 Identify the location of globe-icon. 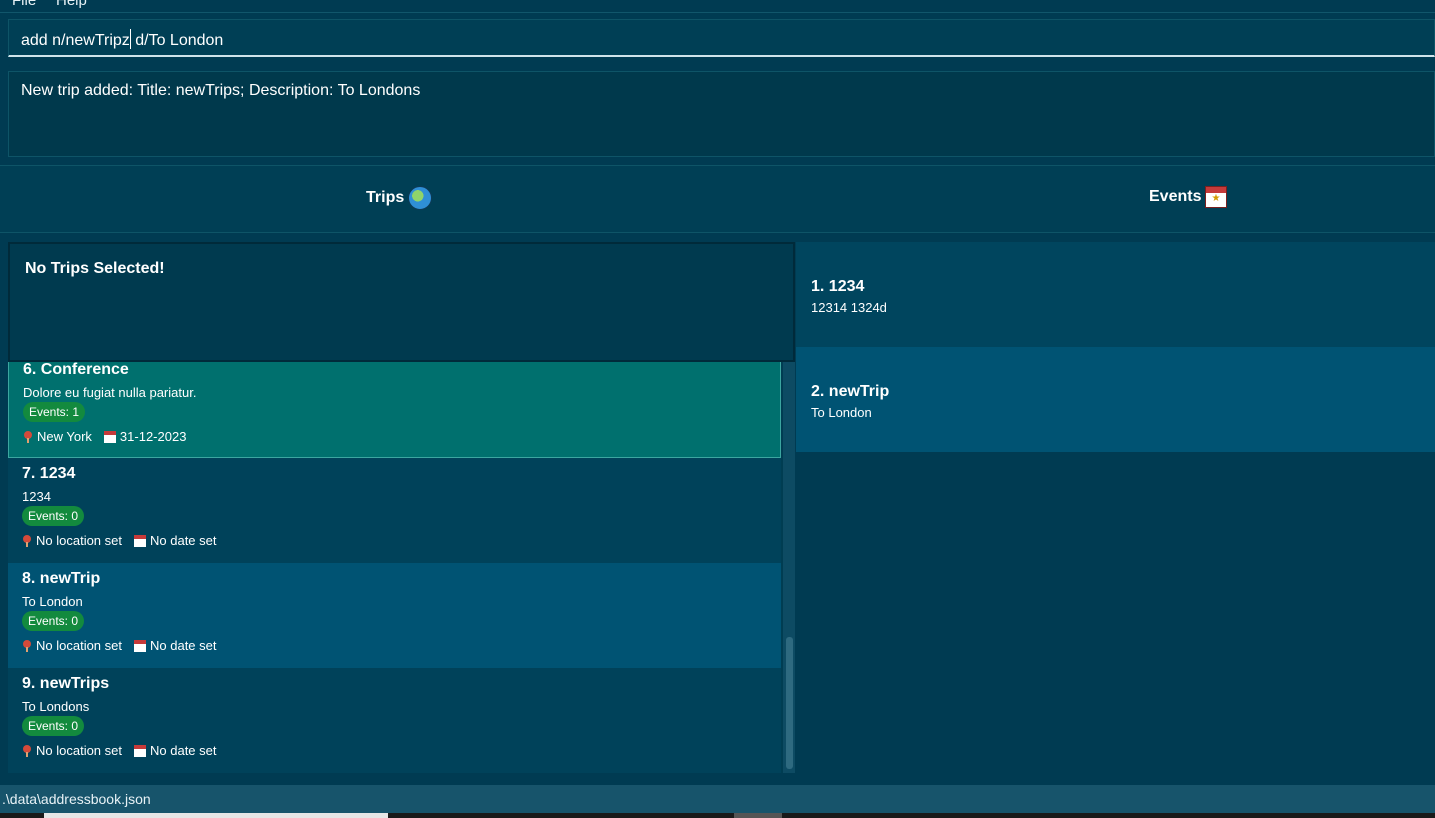
(420, 198).